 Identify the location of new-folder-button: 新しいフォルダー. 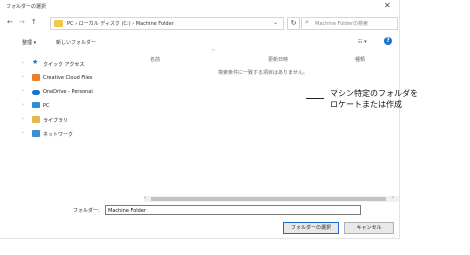
(76, 42).